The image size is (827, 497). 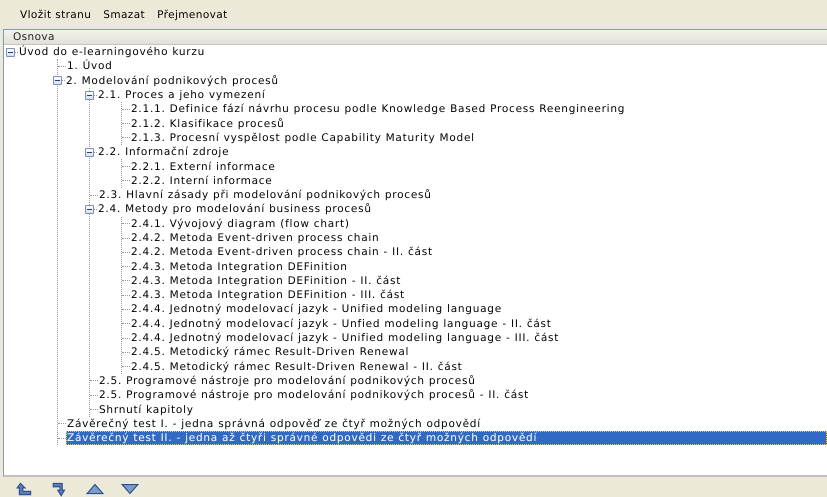 I want to click on move-out-icon, so click(x=25, y=489).